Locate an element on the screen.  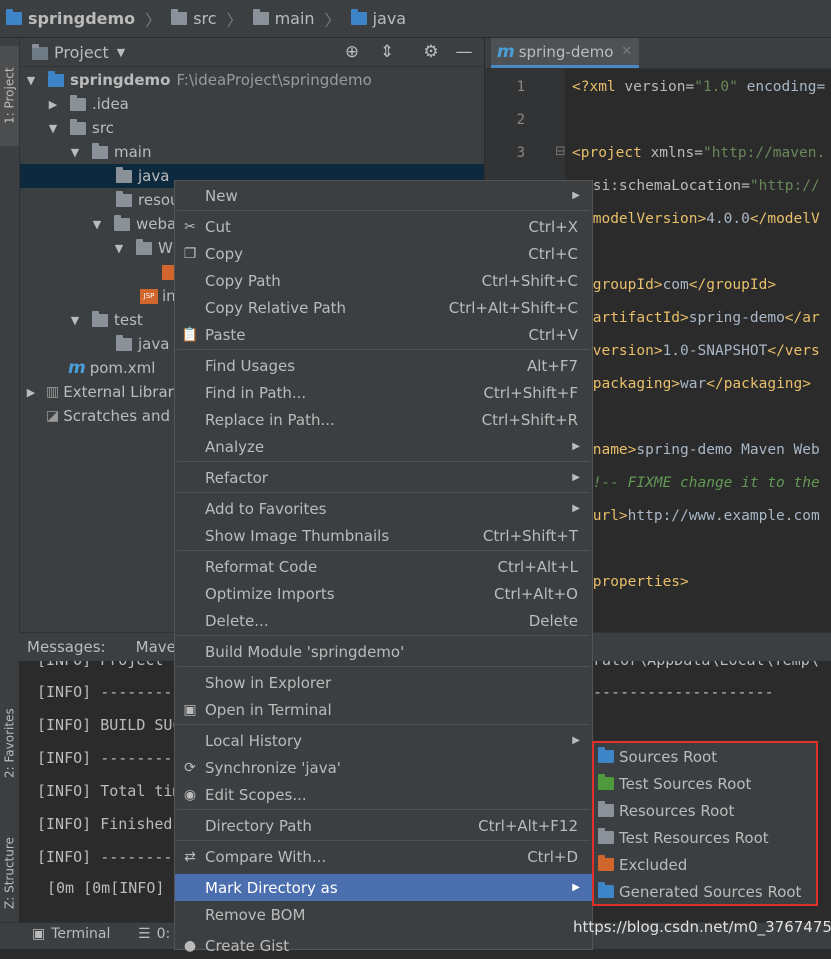
code-line: <modelVersion>4.0.0</modelV is located at coordinates (702, 219).